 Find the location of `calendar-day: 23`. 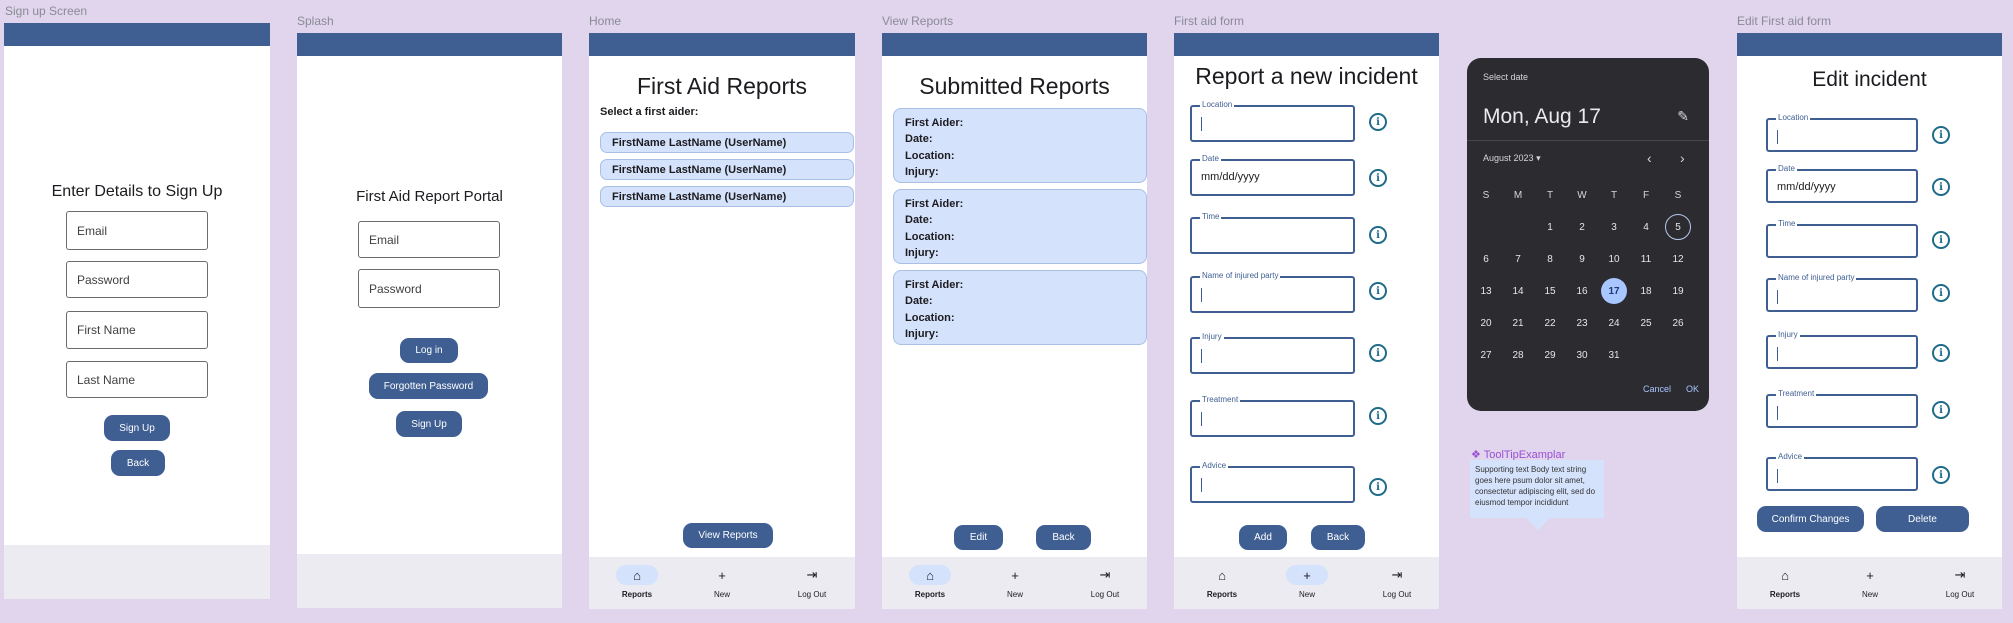

calendar-day: 23 is located at coordinates (1582, 323).